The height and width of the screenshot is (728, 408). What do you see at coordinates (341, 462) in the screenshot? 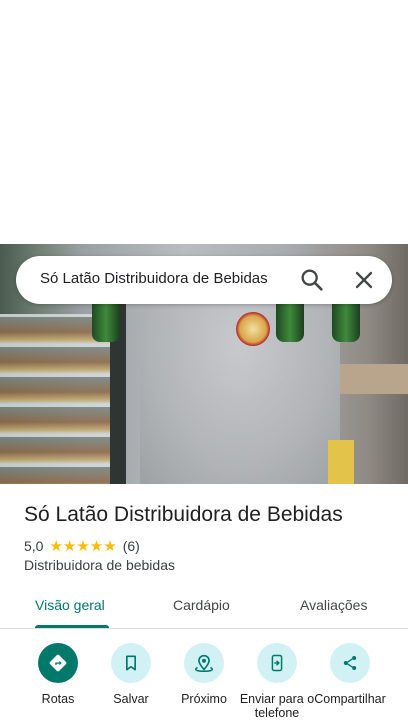
I see `crate` at bounding box center [341, 462].